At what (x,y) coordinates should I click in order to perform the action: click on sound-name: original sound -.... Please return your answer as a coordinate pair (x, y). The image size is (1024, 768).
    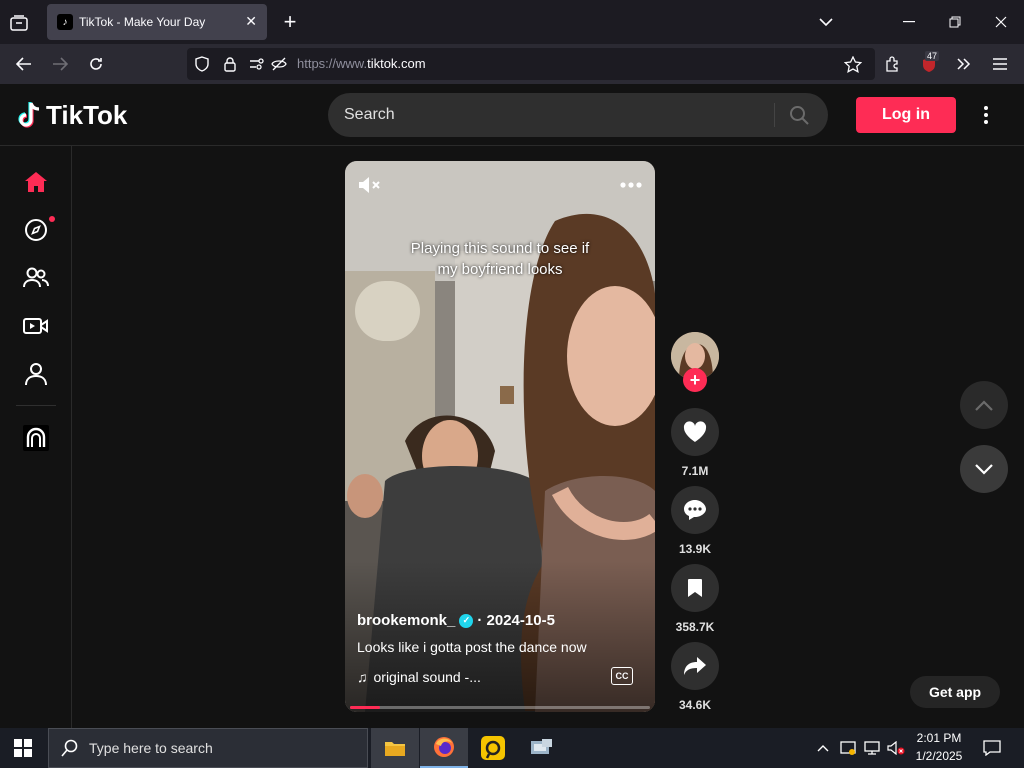
    Looking at the image, I should click on (427, 677).